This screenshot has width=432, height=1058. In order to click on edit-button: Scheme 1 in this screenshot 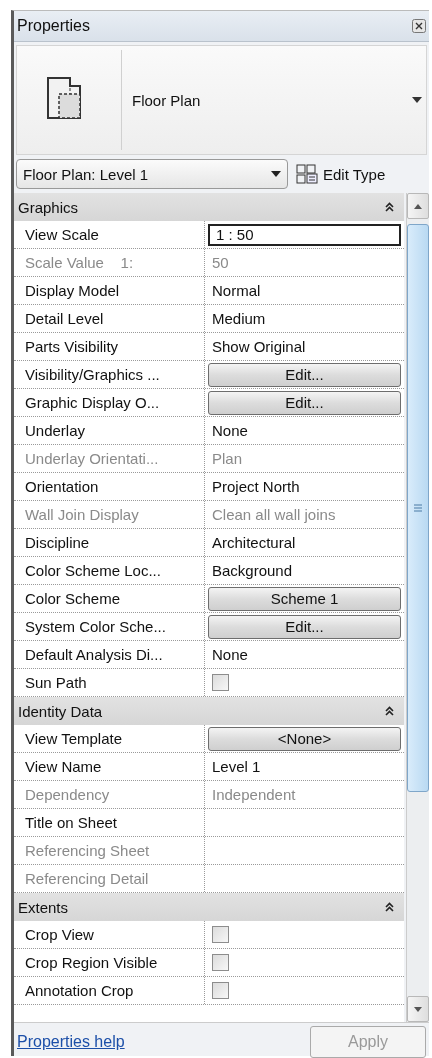, I will do `click(304, 598)`.